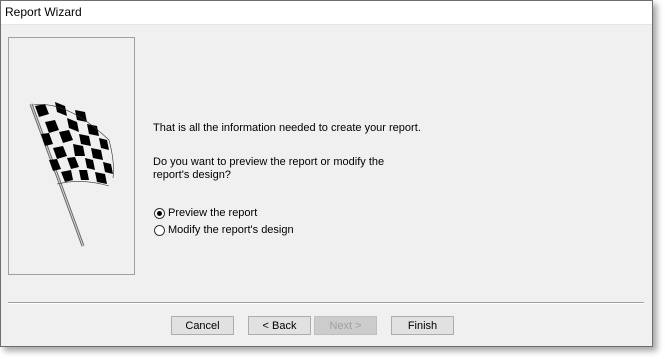  I want to click on next-button: Next >, so click(345, 325).